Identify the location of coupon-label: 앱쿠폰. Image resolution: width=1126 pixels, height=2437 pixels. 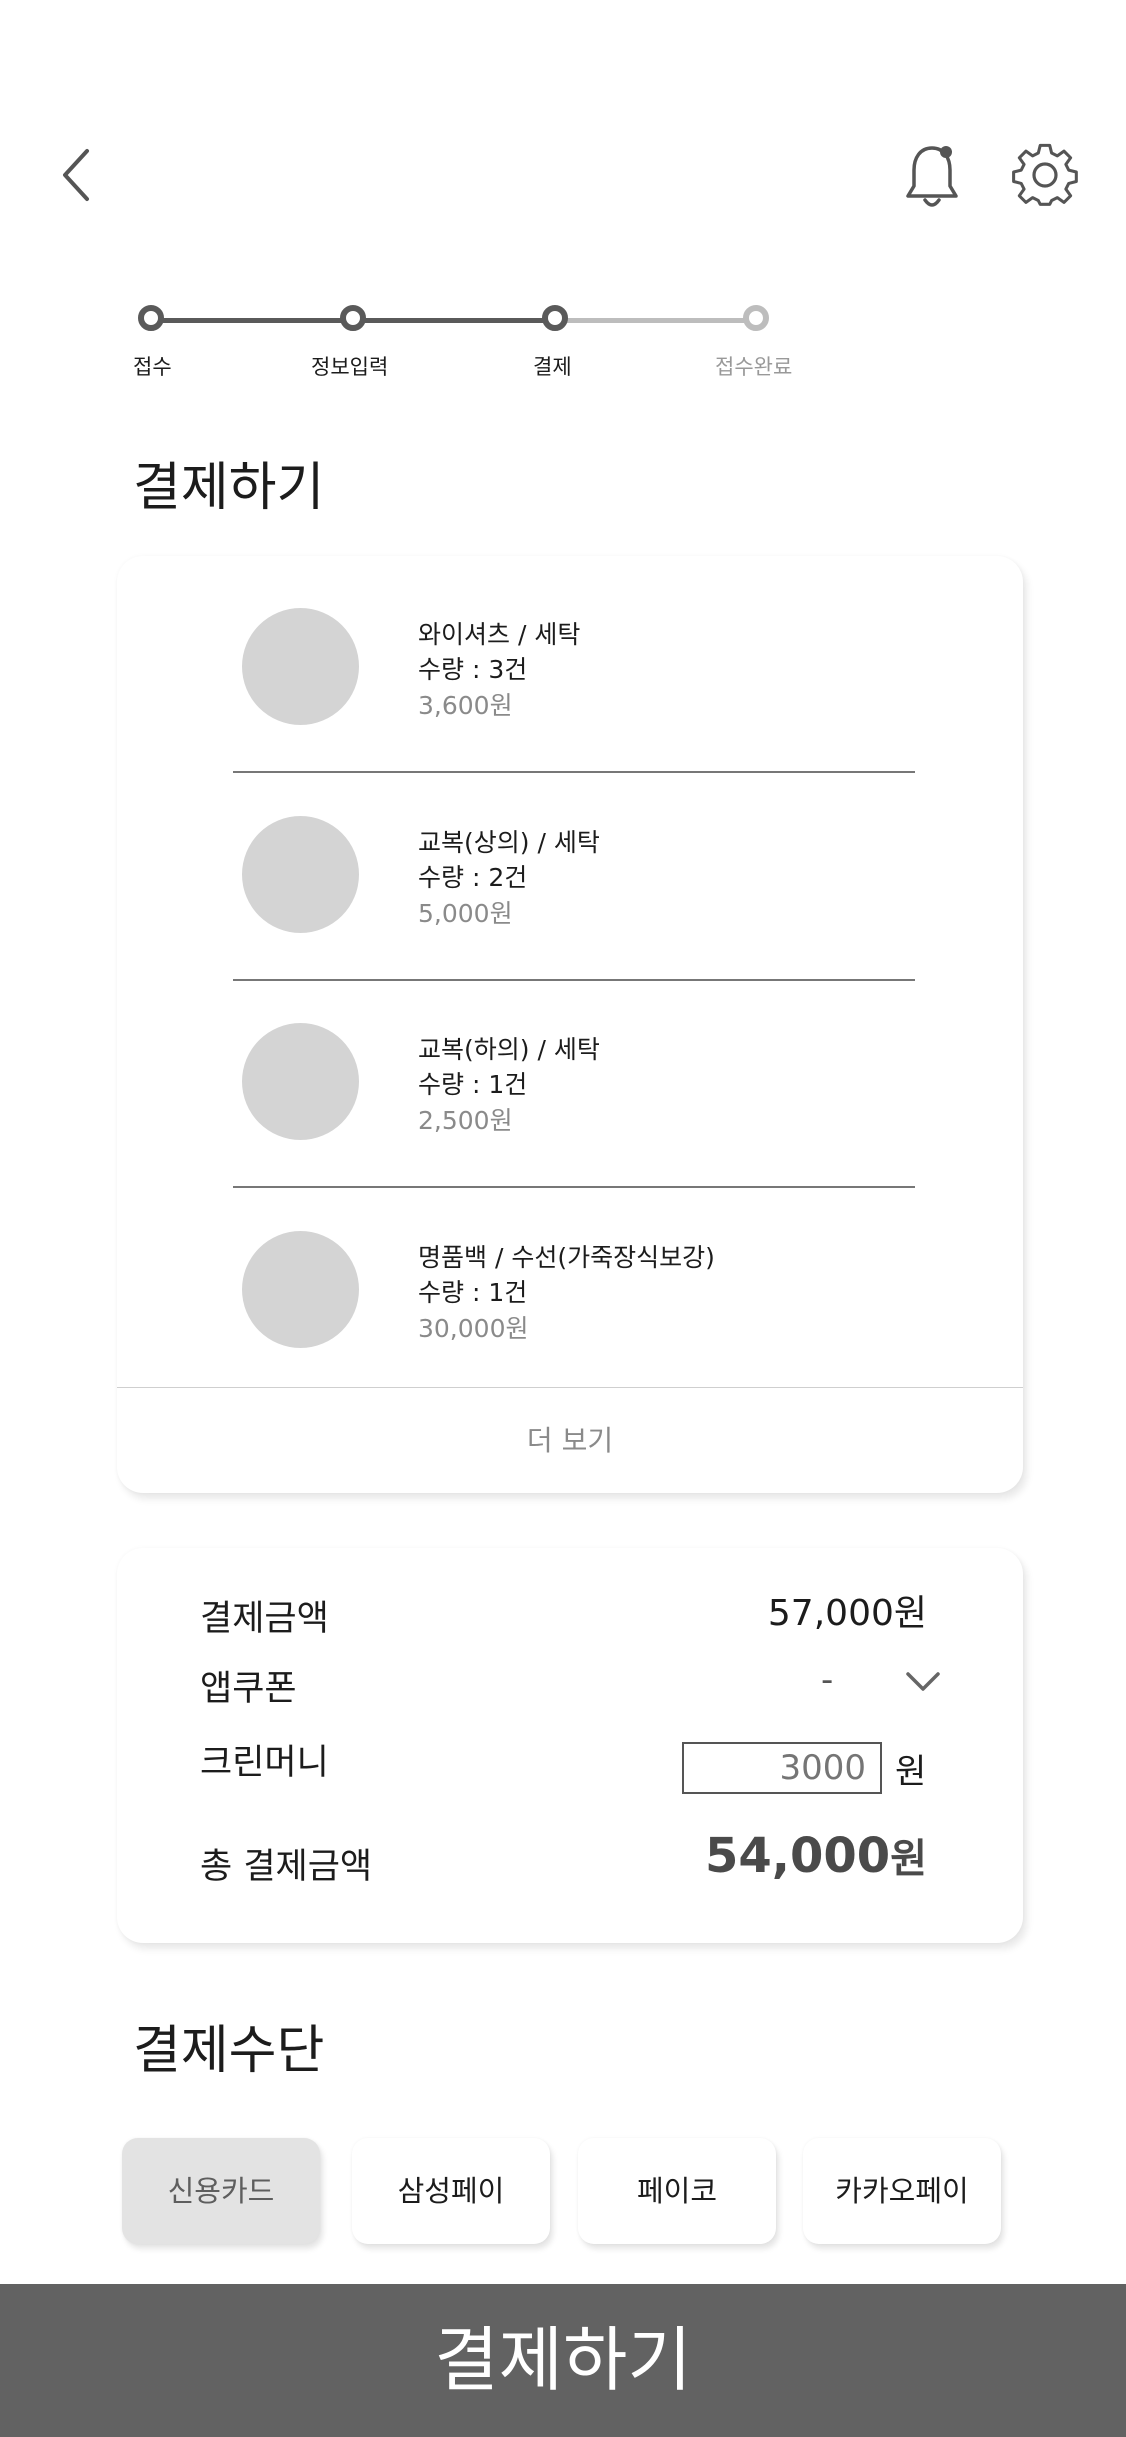
(248, 1689).